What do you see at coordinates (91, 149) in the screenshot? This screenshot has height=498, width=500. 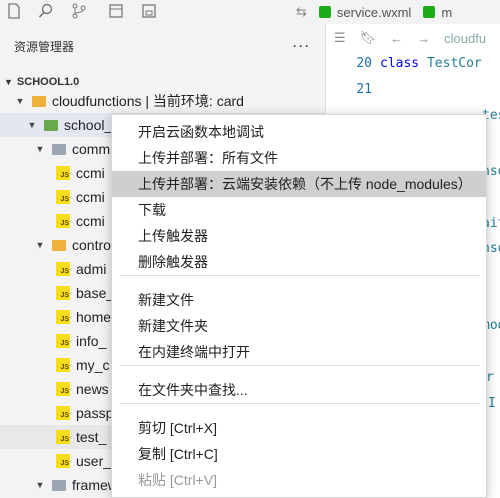 I see `tree-item-label: comm` at bounding box center [91, 149].